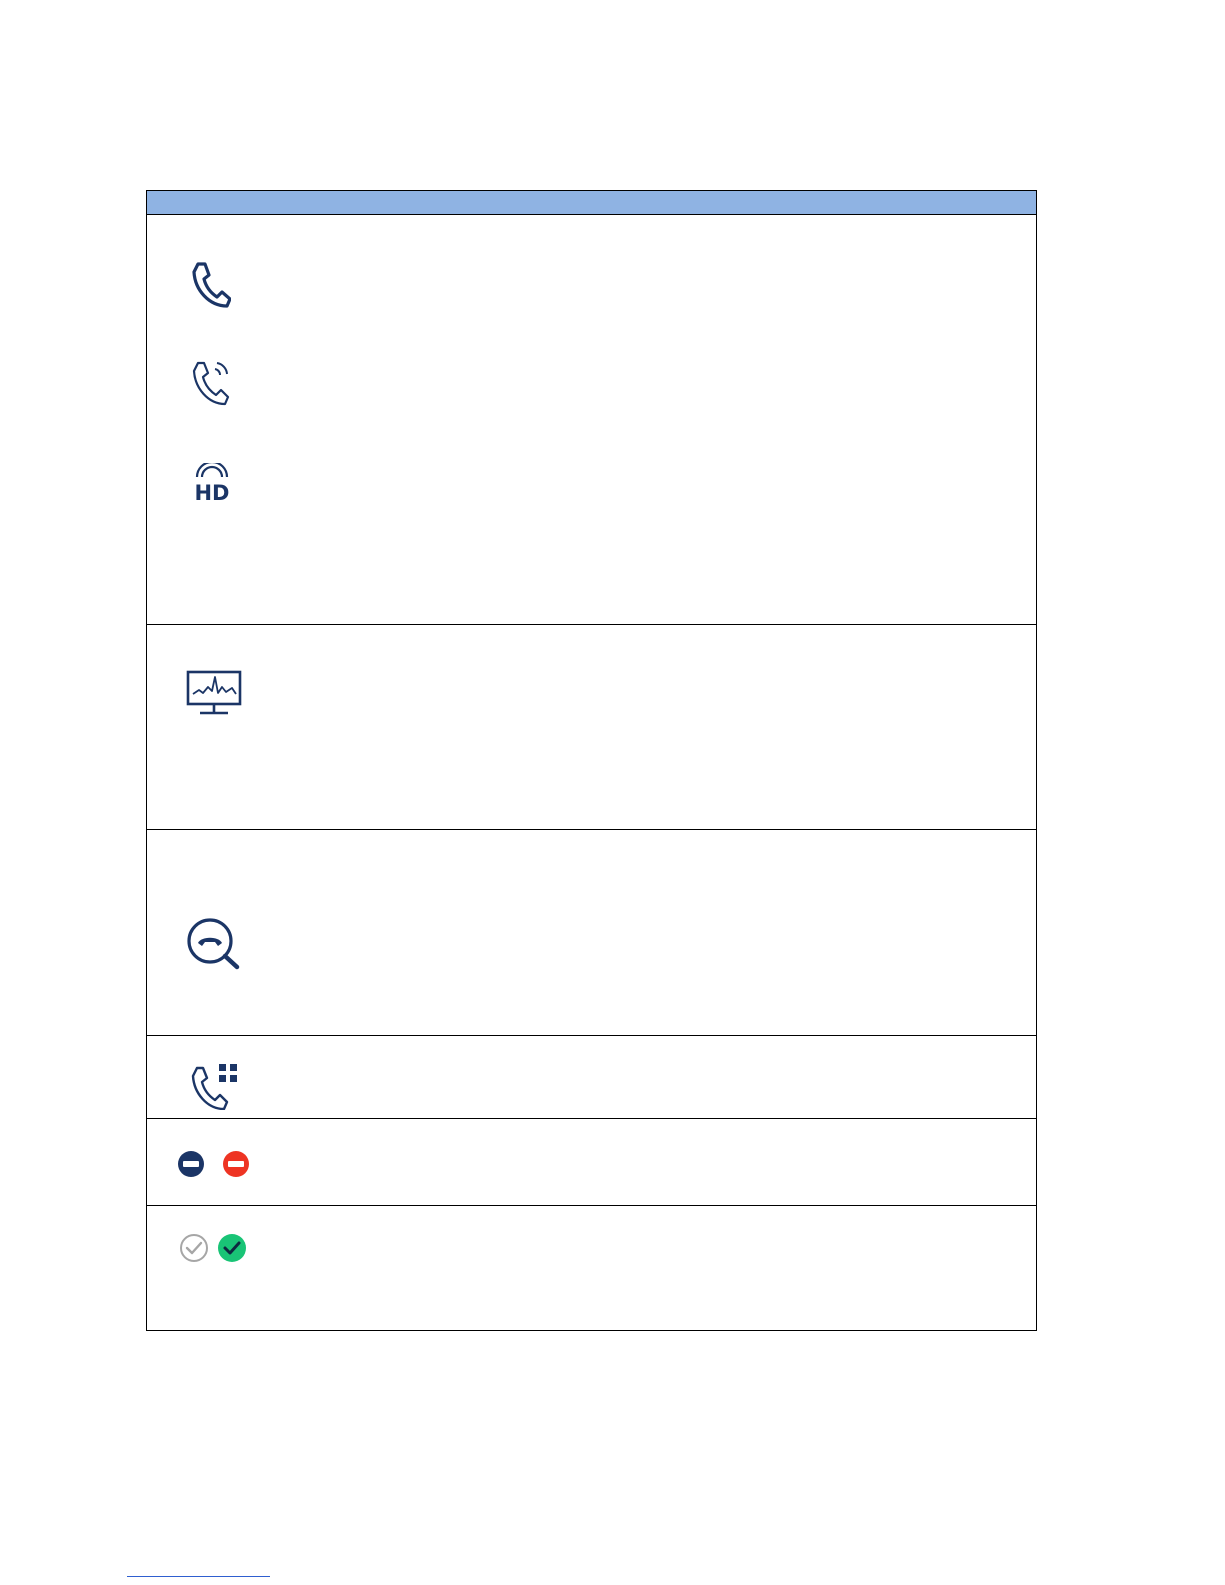 The width and height of the screenshot is (1225, 1585). Describe the element at coordinates (214, 693) in the screenshot. I see `monitor-waveform-icon` at that location.